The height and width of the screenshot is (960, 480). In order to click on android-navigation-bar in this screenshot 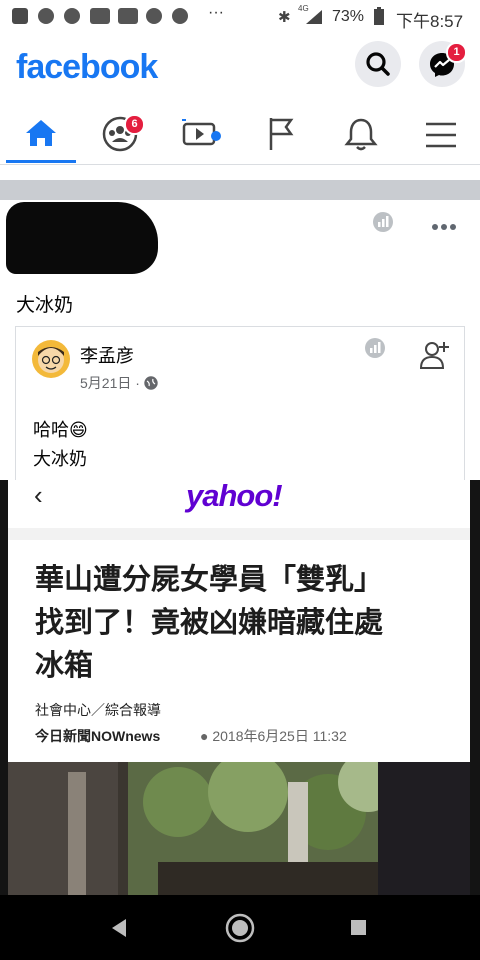, I will do `click(240, 927)`.